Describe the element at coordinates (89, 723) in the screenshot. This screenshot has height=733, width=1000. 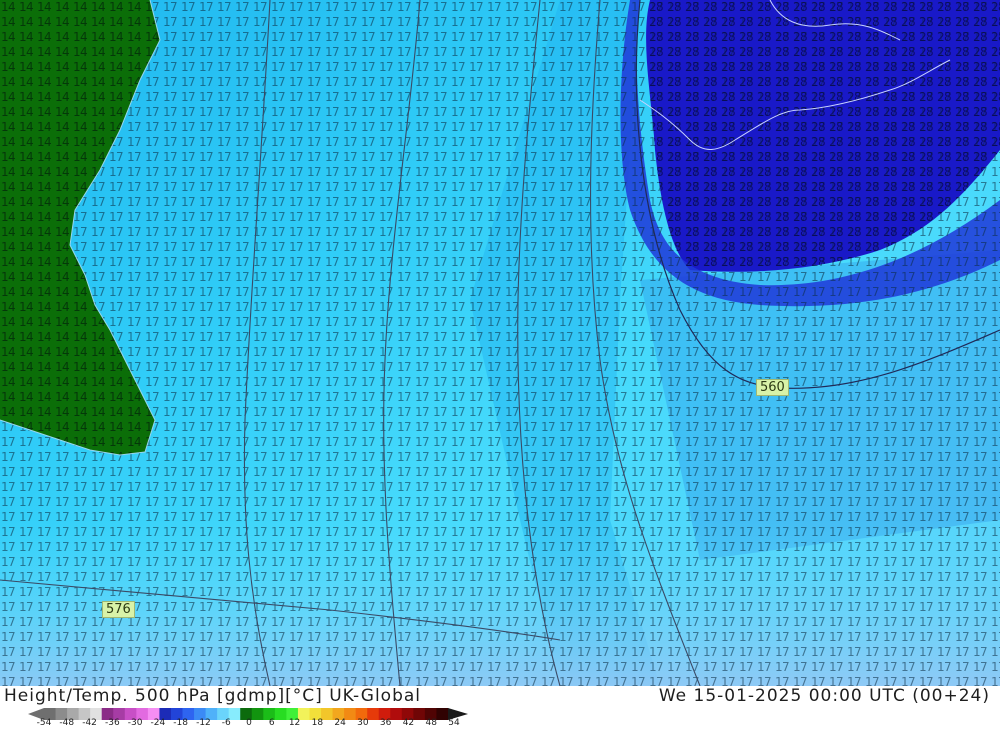
I see `legend-tick-label: -42` at that location.